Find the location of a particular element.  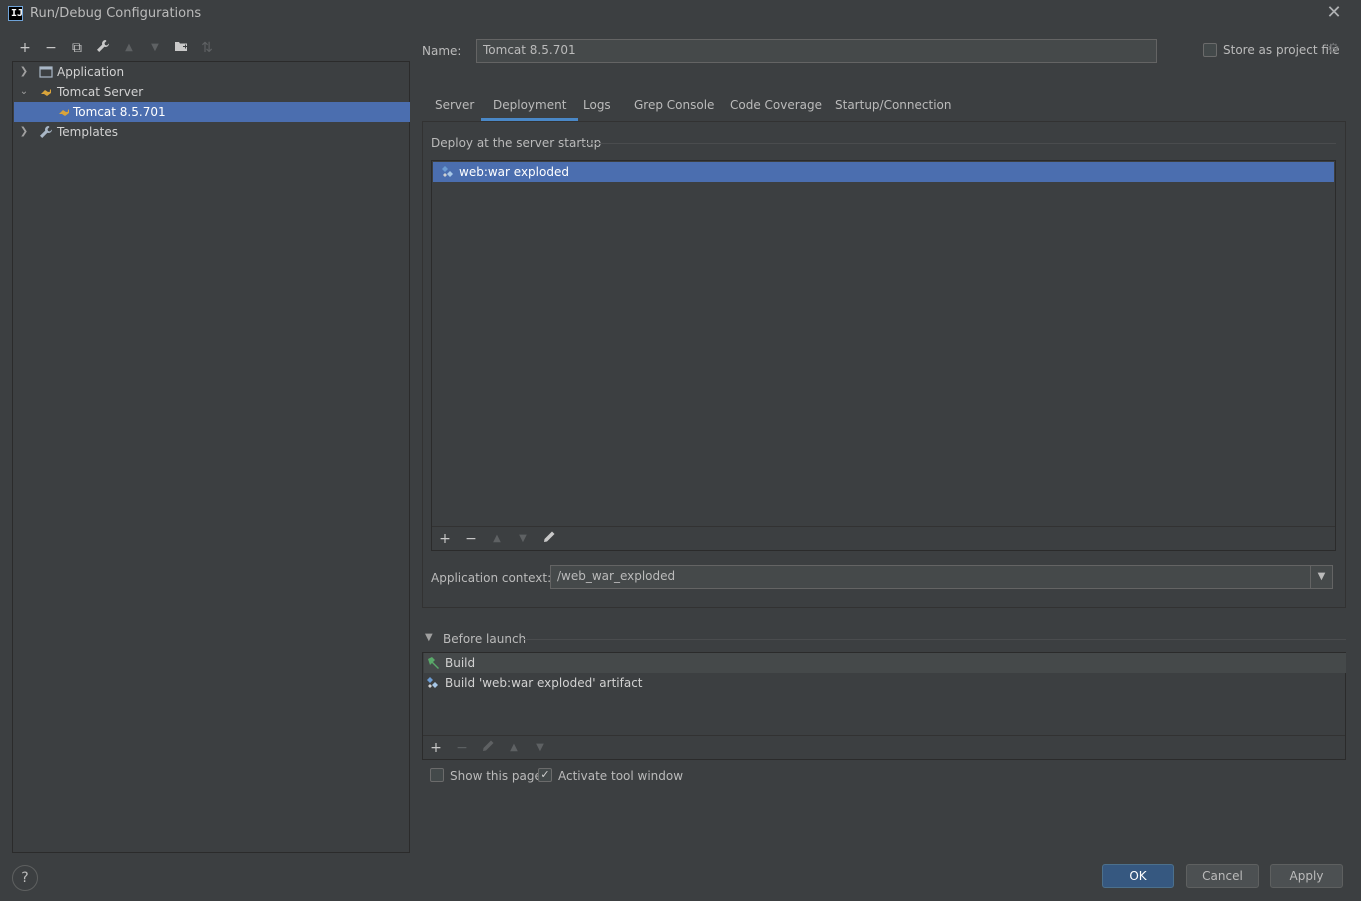

tree-item-label: Templates is located at coordinates (88, 132).